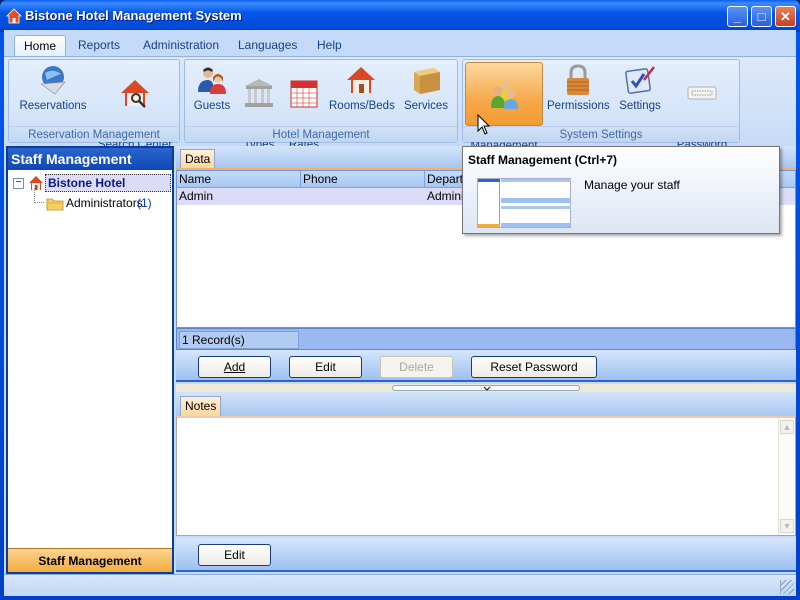  I want to click on group-label-system-settings: System Settings, so click(601, 134).